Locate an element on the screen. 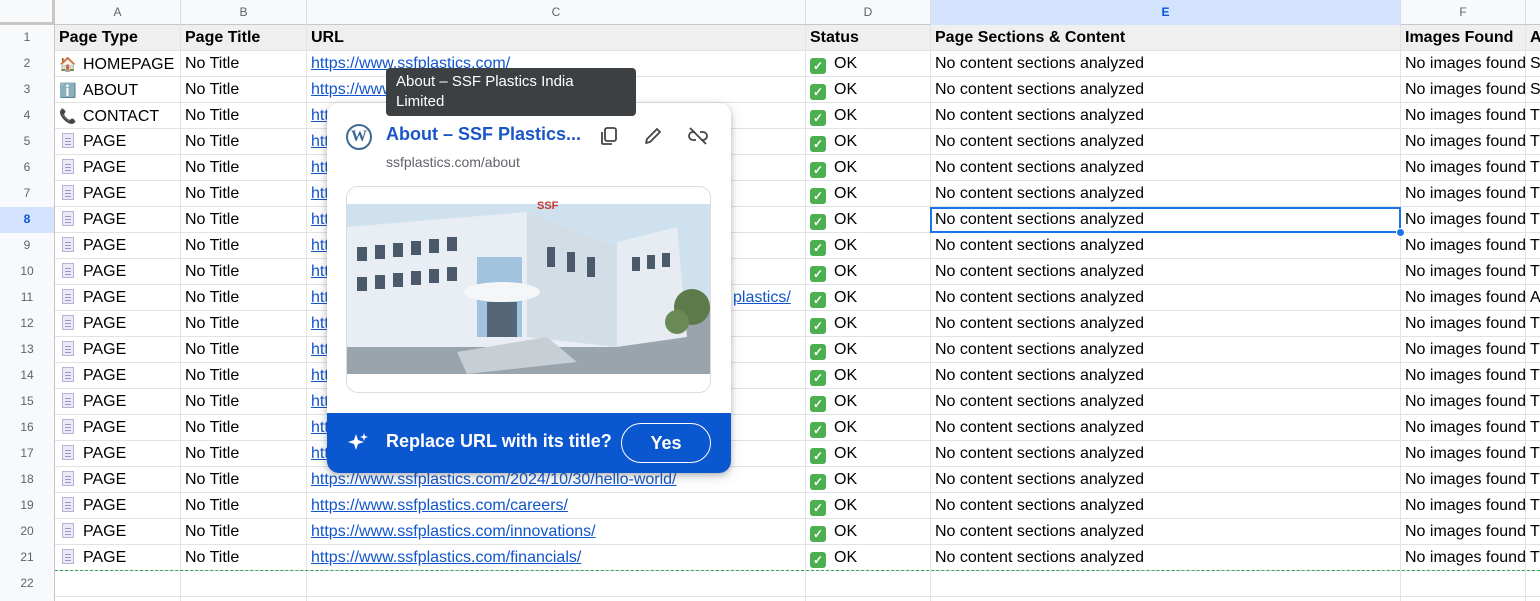 The height and width of the screenshot is (601, 1540). cell-b7: No Title is located at coordinates (244, 194).